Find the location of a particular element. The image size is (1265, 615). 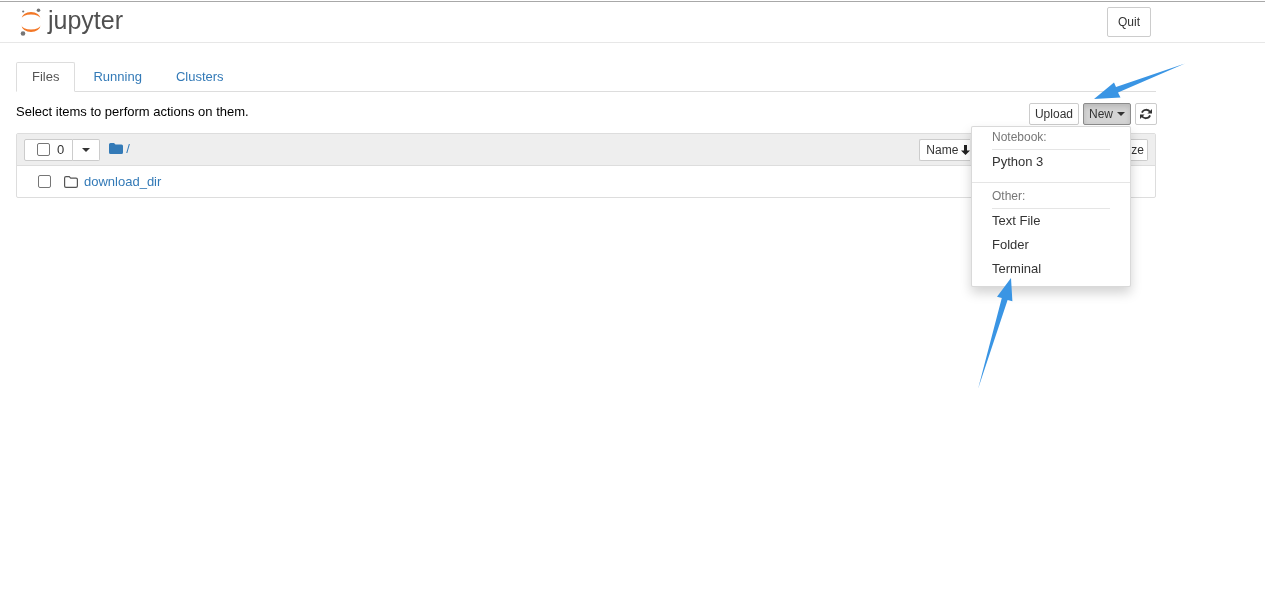

quit-button: Quit is located at coordinates (1129, 22).